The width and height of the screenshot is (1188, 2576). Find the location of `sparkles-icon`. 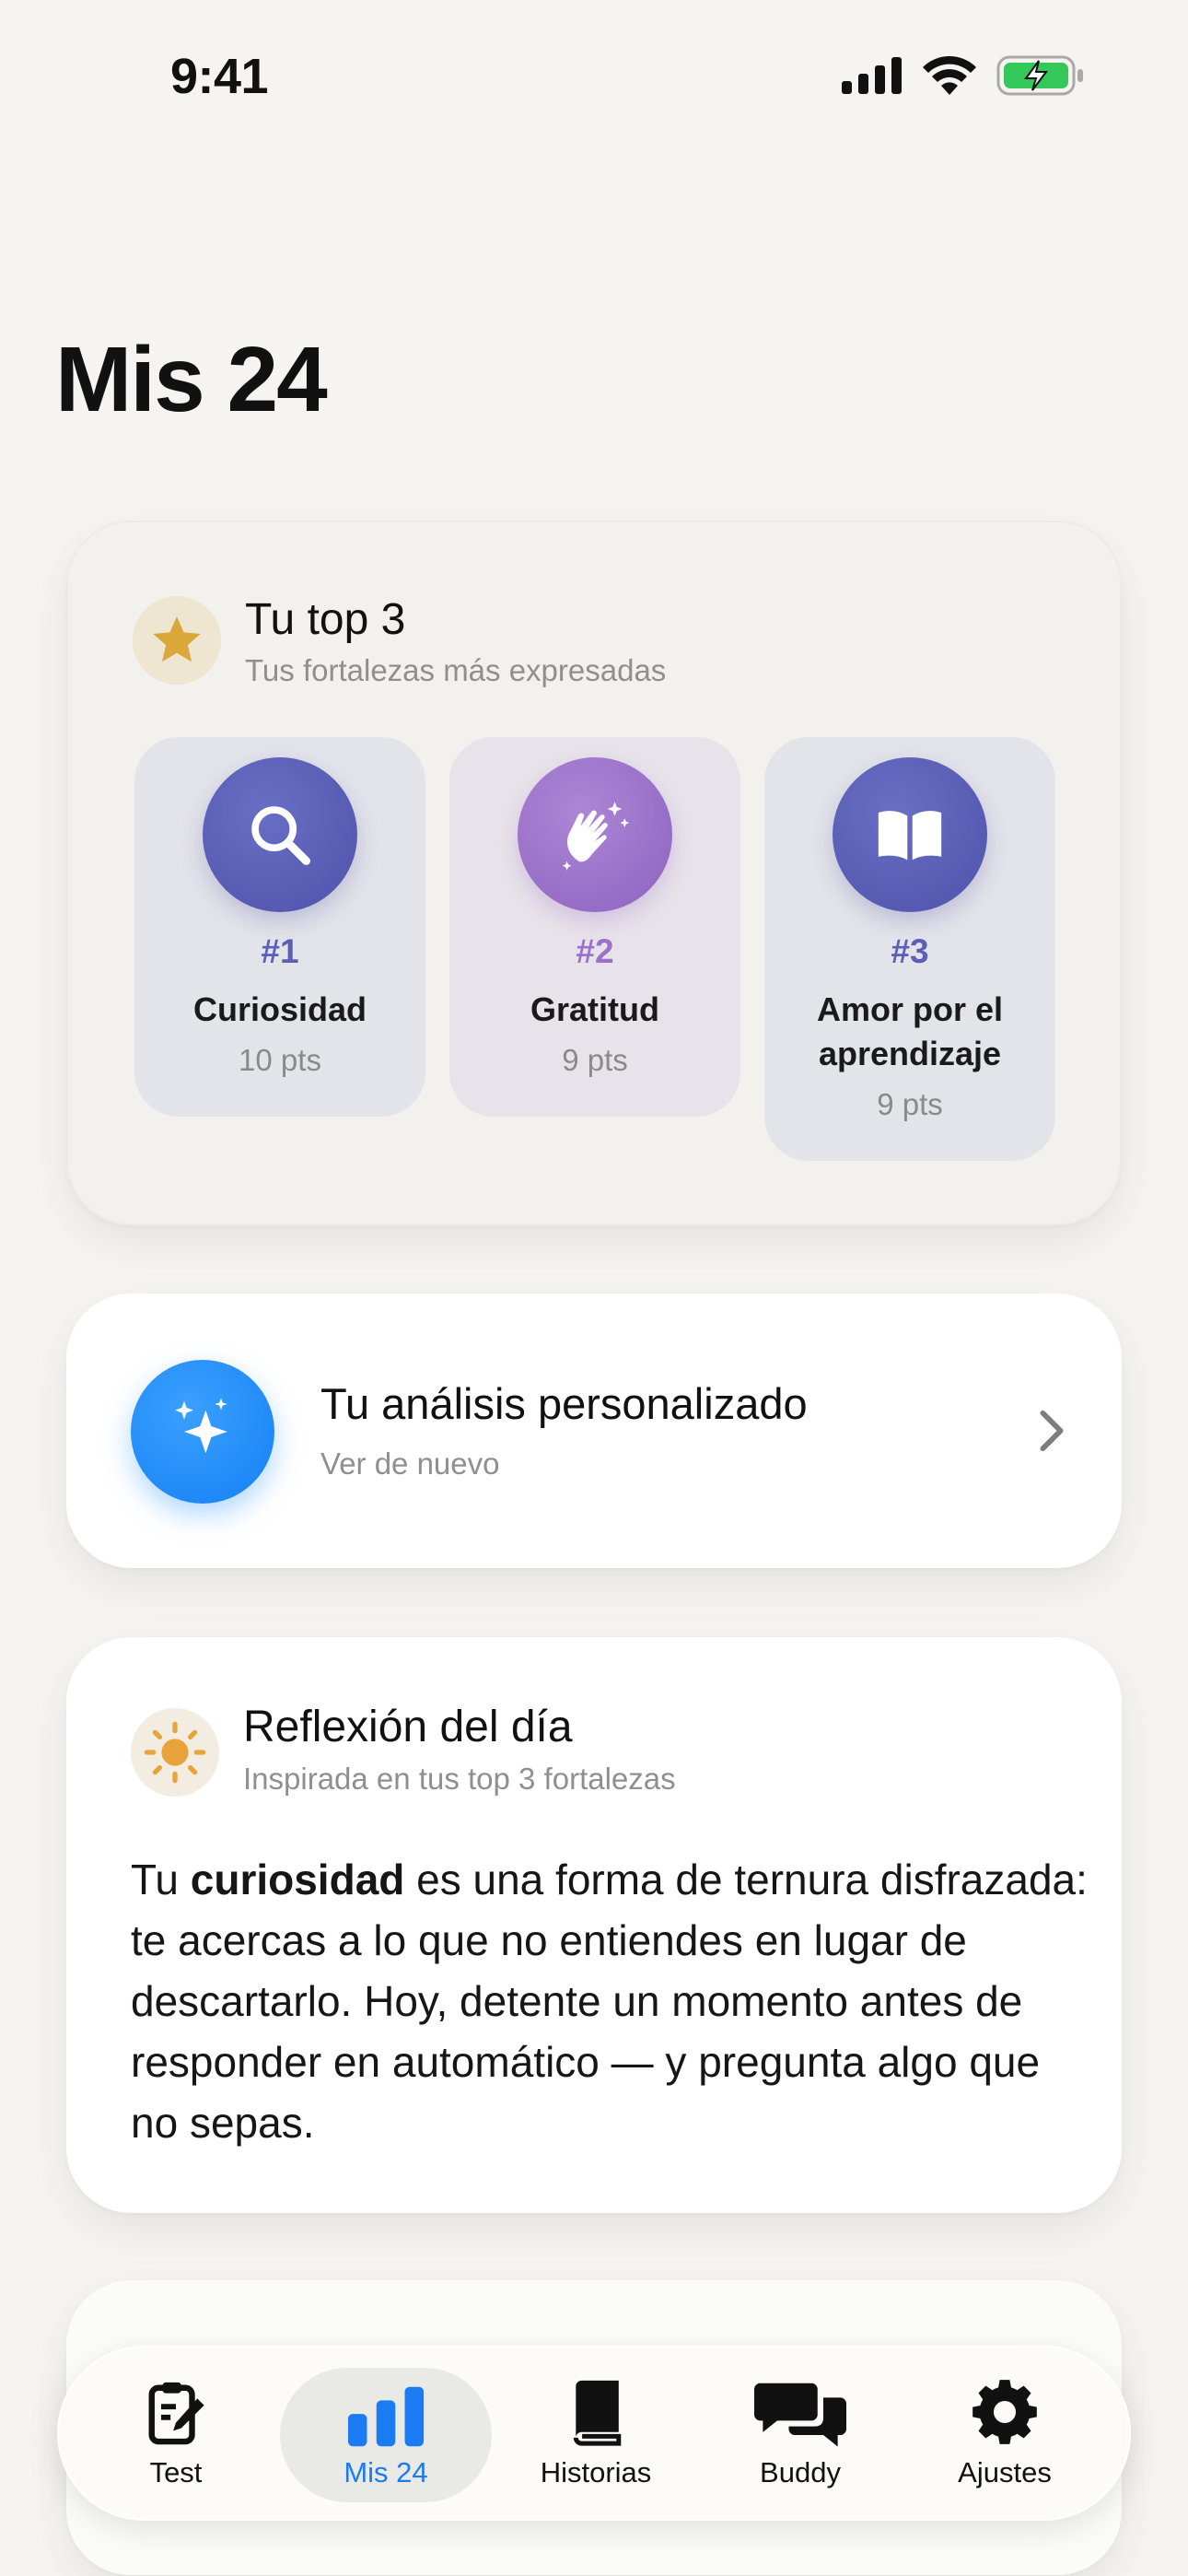

sparkles-icon is located at coordinates (201, 1426).